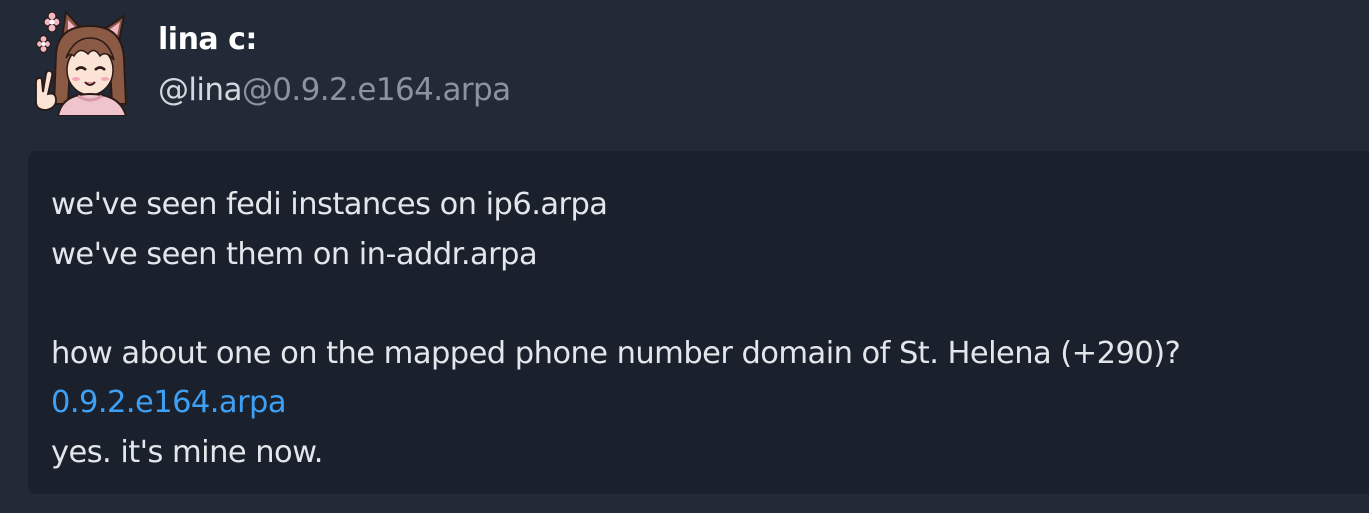 Image resolution: width=1369 pixels, height=513 pixels. What do you see at coordinates (376, 90) in the screenshot?
I see `handle-domain: @0.9.2.e164.arpa` at bounding box center [376, 90].